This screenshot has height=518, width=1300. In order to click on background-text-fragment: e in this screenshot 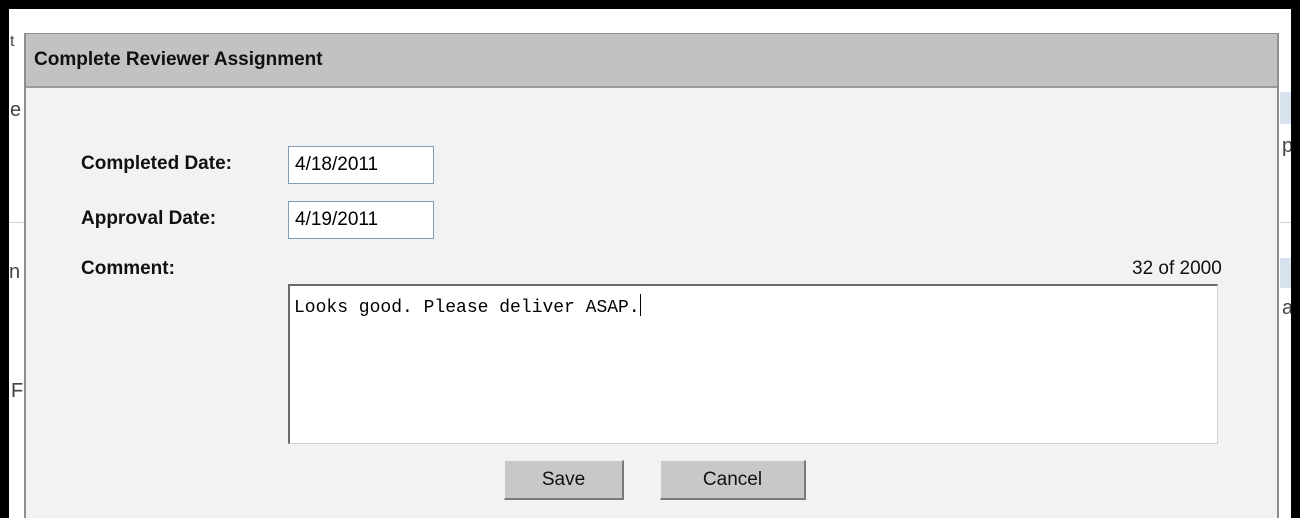, I will do `click(16, 110)`.